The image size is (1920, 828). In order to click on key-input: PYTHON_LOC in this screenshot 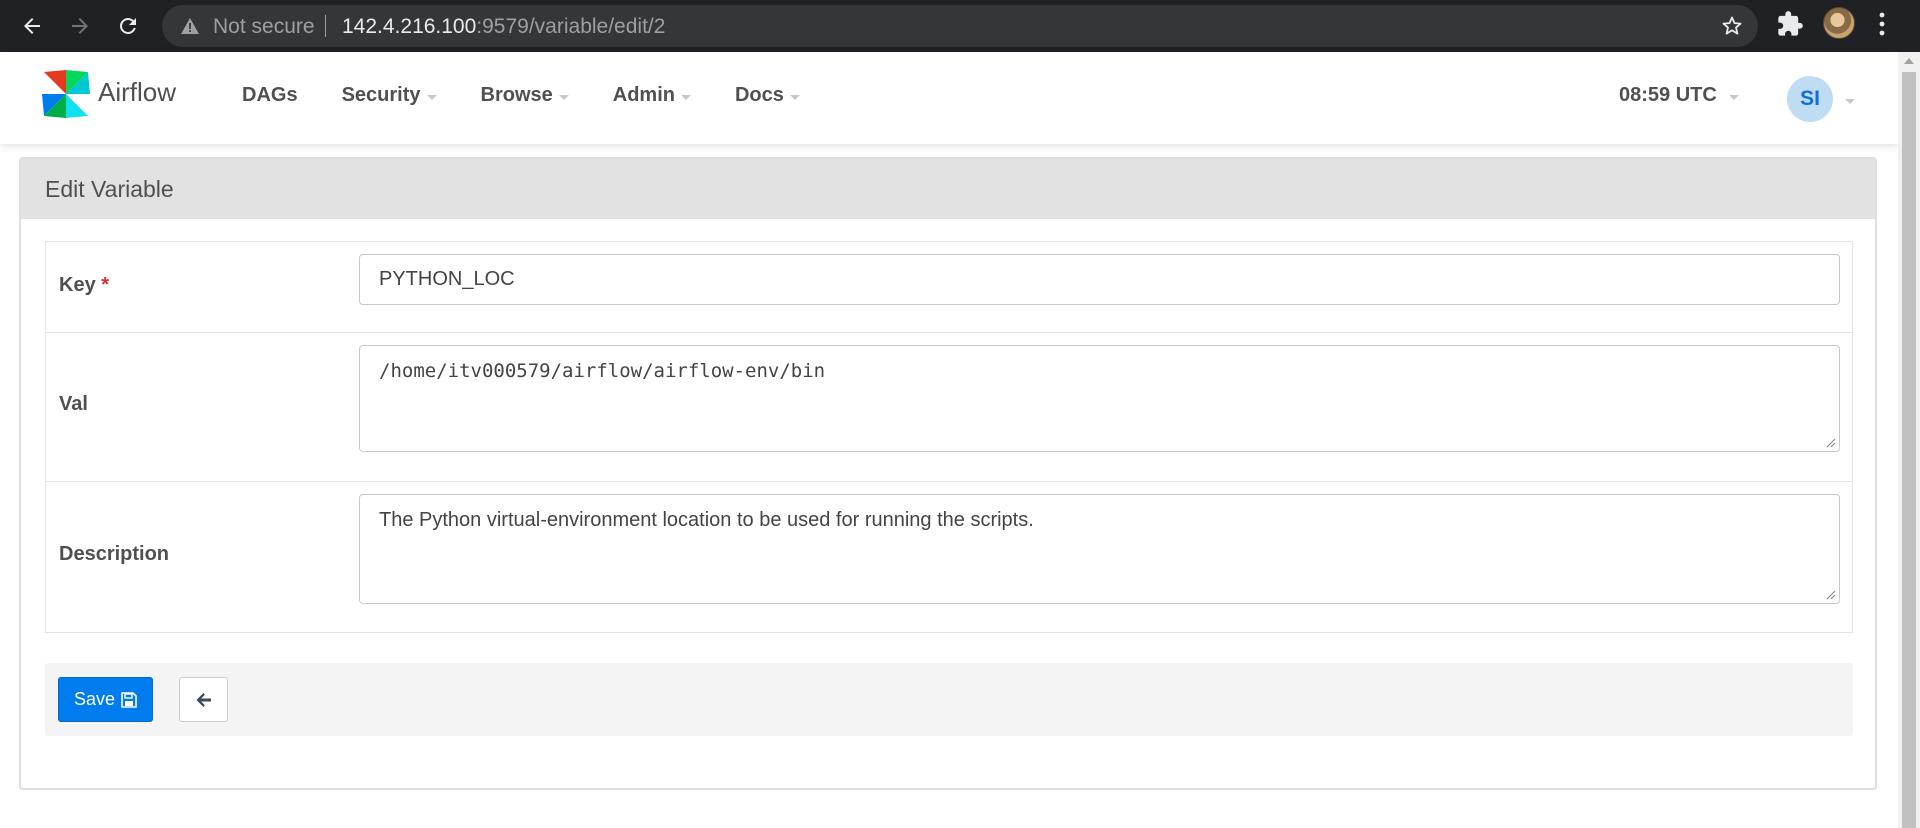, I will do `click(1099, 279)`.